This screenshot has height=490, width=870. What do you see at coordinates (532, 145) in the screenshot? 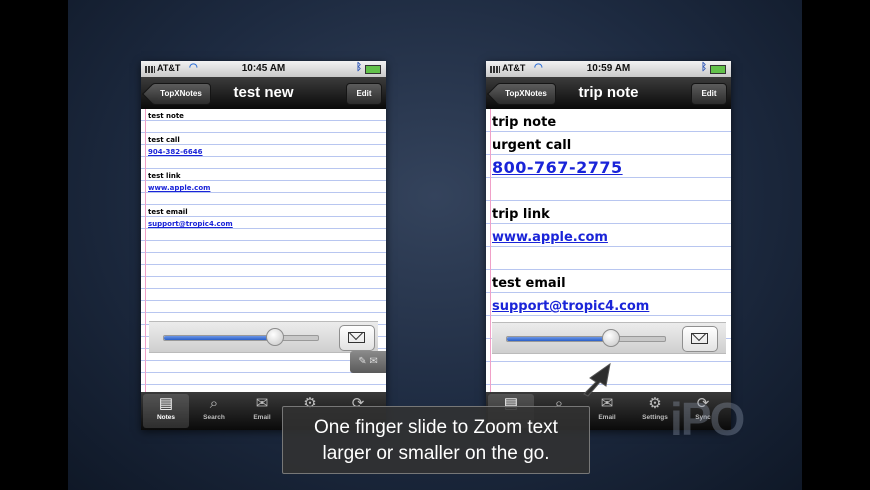
I see `note-line: urgent call` at bounding box center [532, 145].